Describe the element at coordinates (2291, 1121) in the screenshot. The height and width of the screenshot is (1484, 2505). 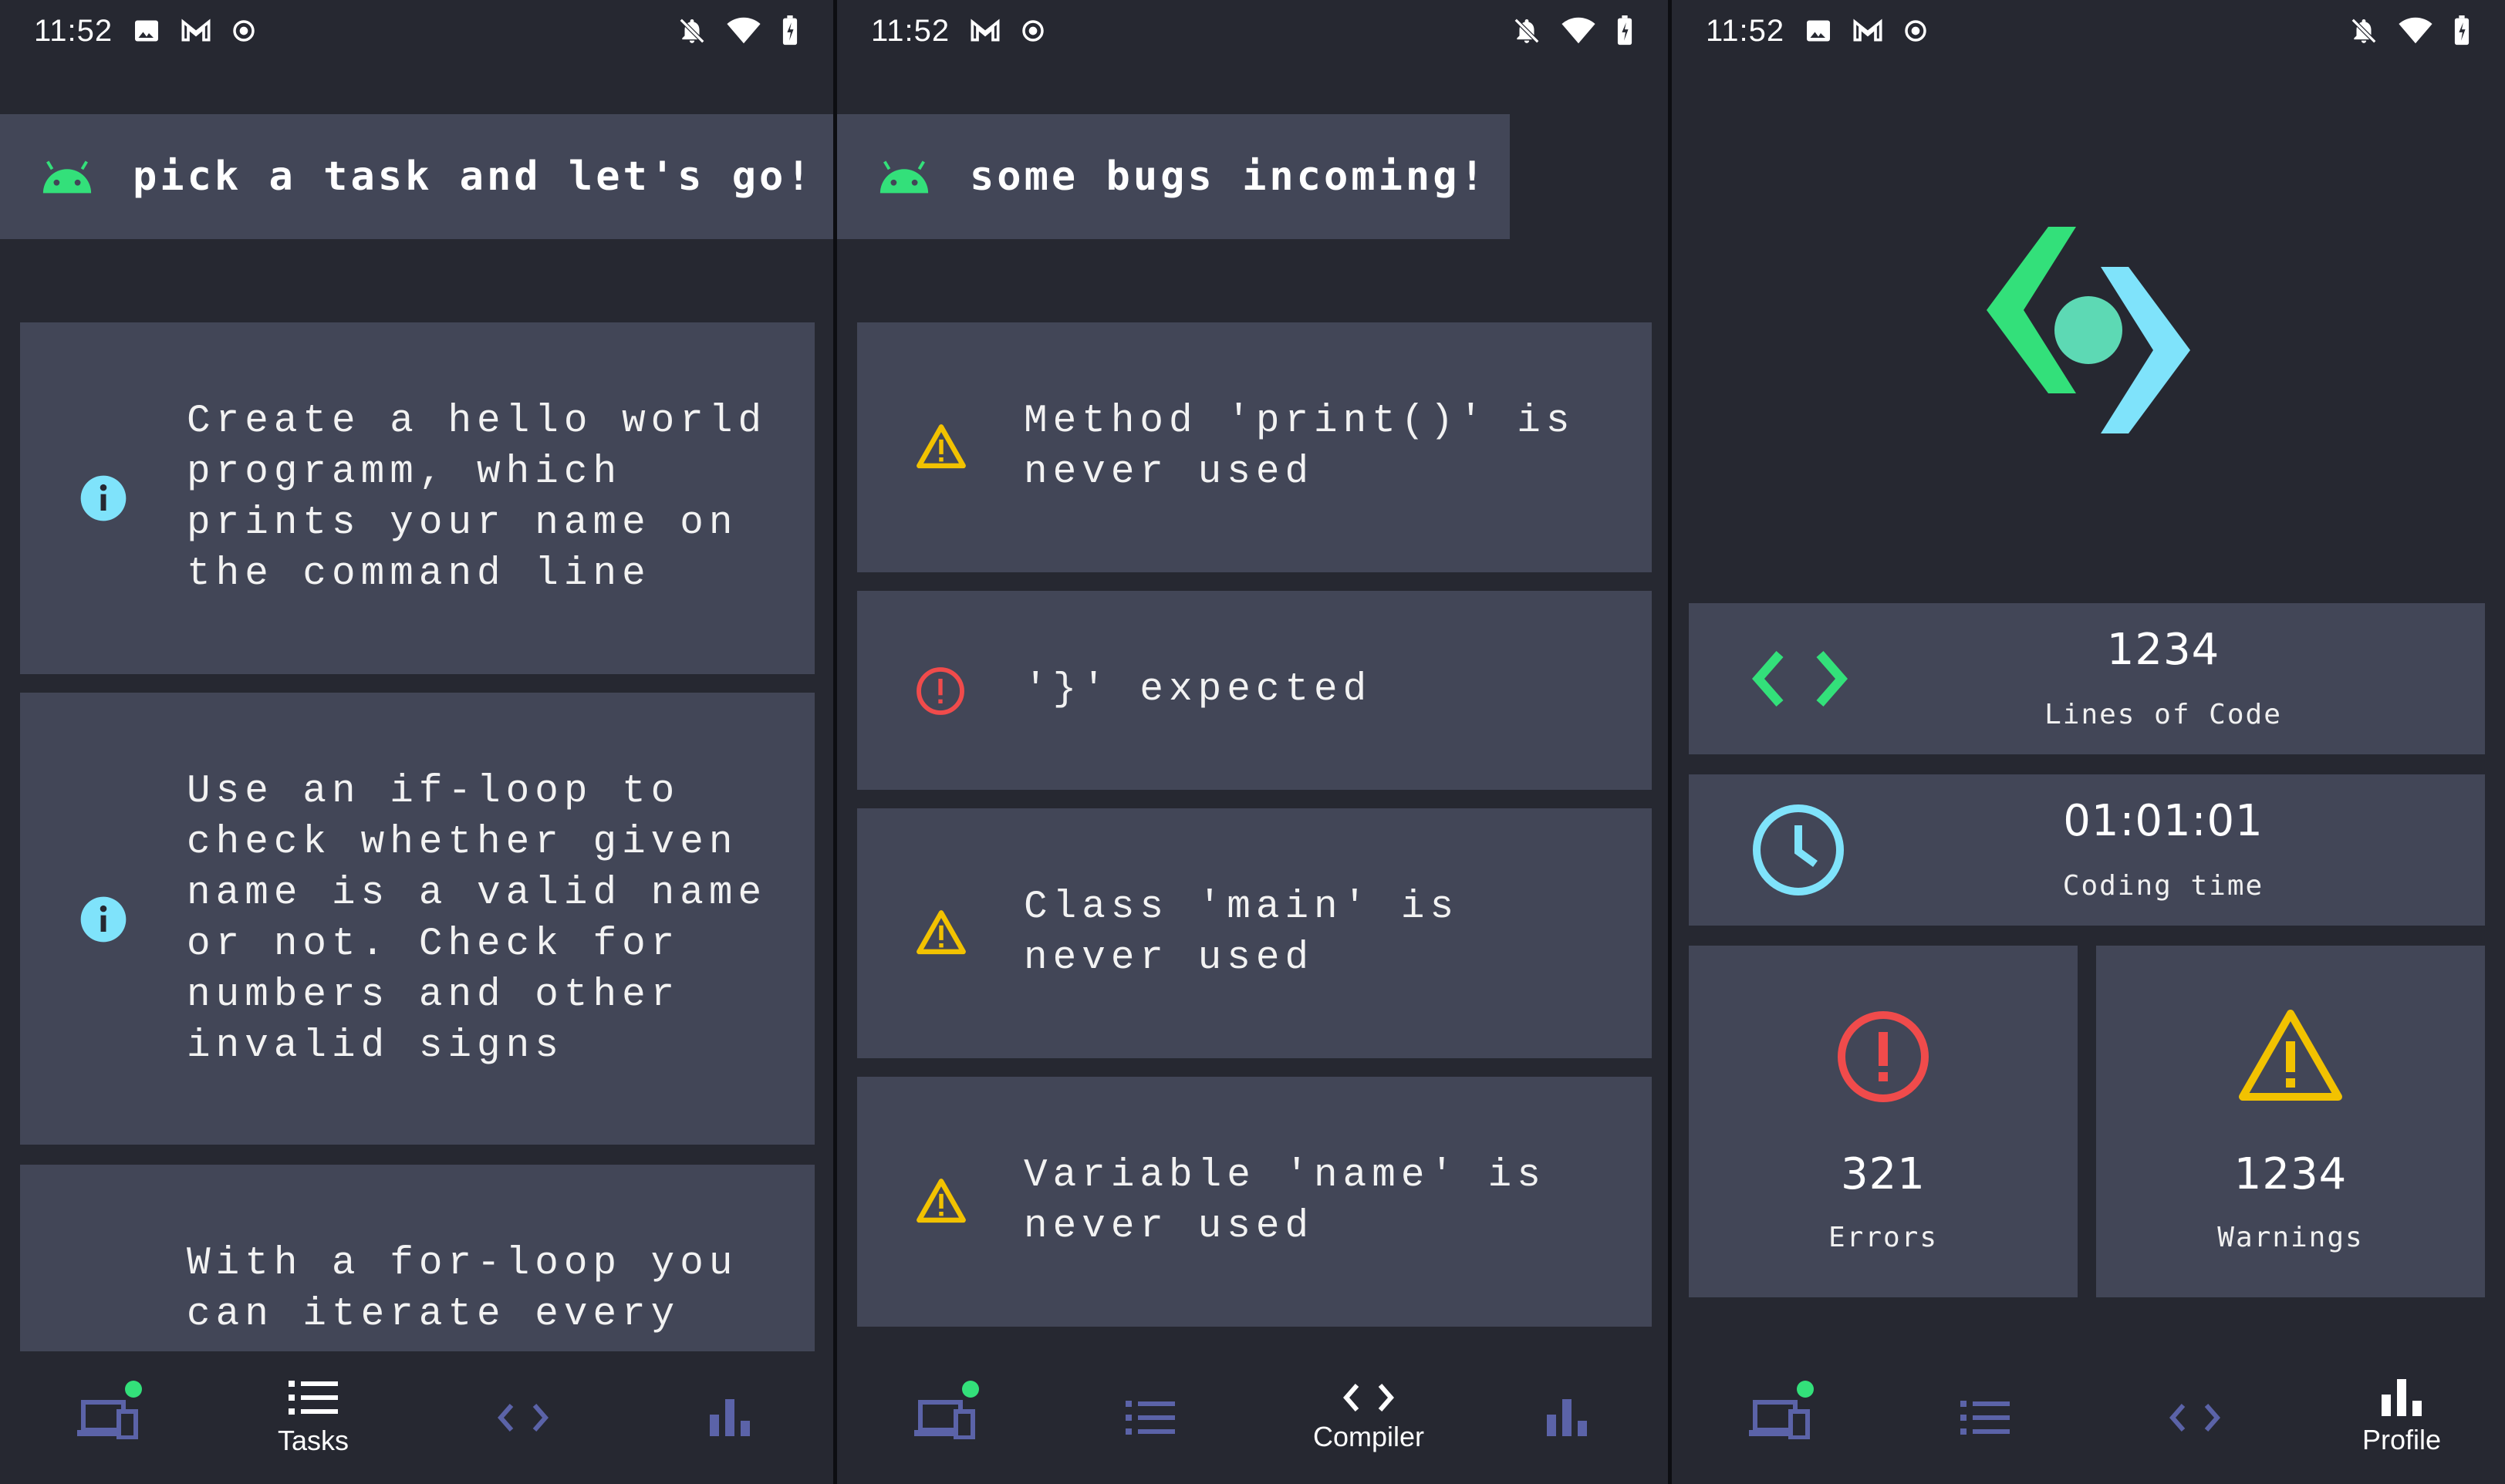
I see `warnings-card: 1234 Warnings` at that location.